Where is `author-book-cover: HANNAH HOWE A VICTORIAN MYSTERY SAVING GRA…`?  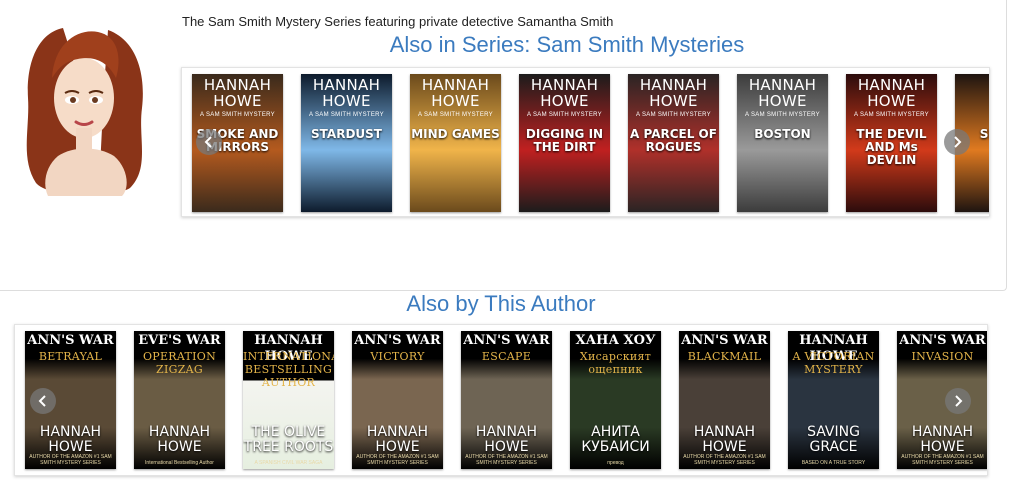
author-book-cover: HANNAH HOWE A VICTORIAN MYSTERY SAVING GRA… is located at coordinates (833, 400).